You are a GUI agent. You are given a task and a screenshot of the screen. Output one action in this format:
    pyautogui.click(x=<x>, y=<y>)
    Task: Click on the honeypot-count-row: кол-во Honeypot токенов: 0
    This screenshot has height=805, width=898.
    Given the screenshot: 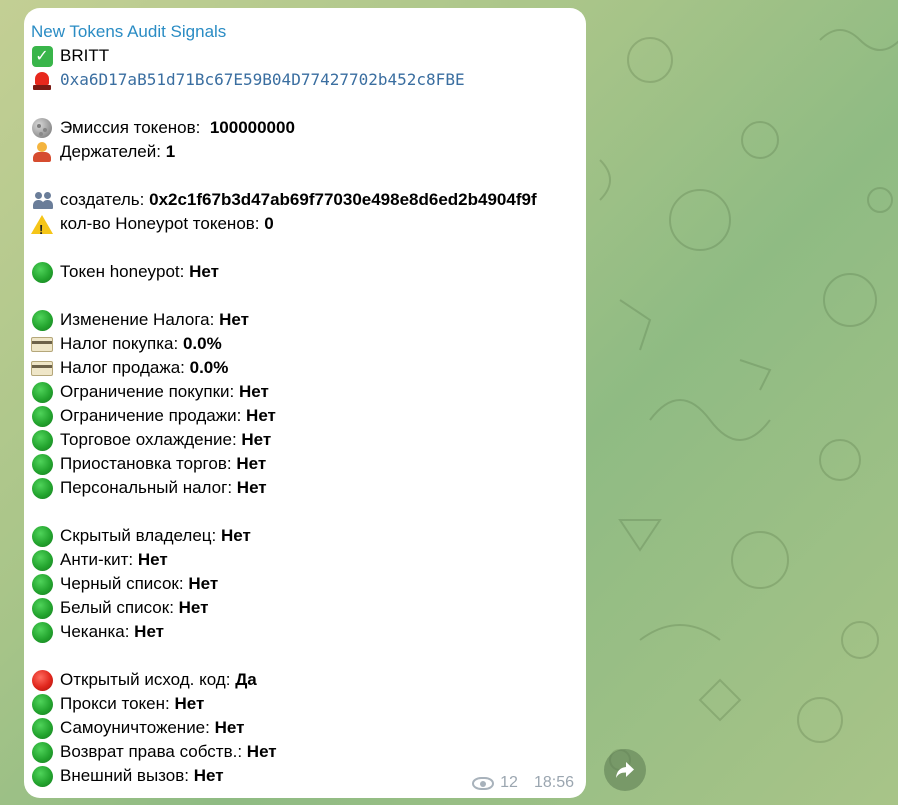 What is the action you would take?
    pyautogui.click(x=304, y=227)
    